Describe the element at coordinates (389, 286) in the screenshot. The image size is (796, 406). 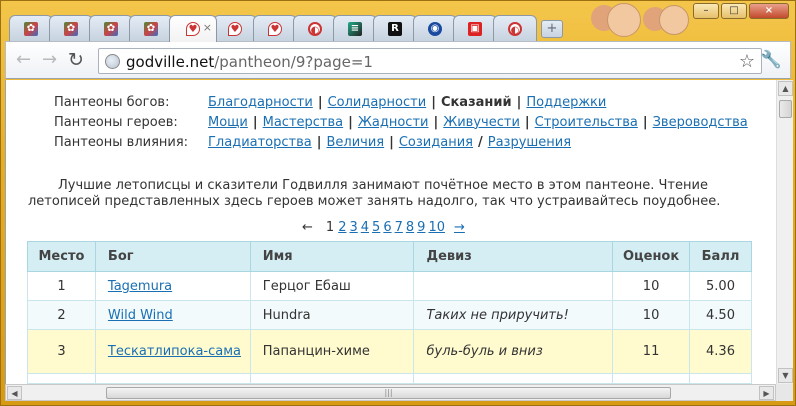
I see `table-row: 1 Tagemura Герцог Ебаш 10 5.00` at that location.